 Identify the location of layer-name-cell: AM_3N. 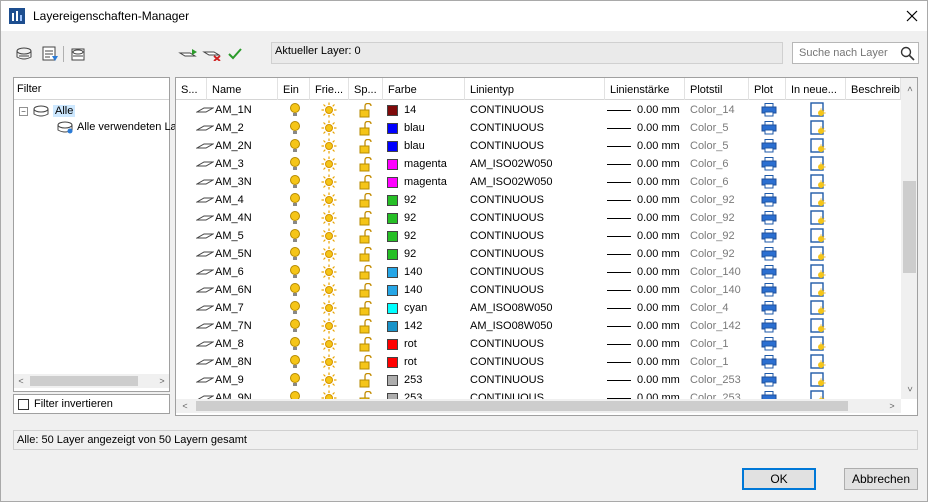
(237, 182).